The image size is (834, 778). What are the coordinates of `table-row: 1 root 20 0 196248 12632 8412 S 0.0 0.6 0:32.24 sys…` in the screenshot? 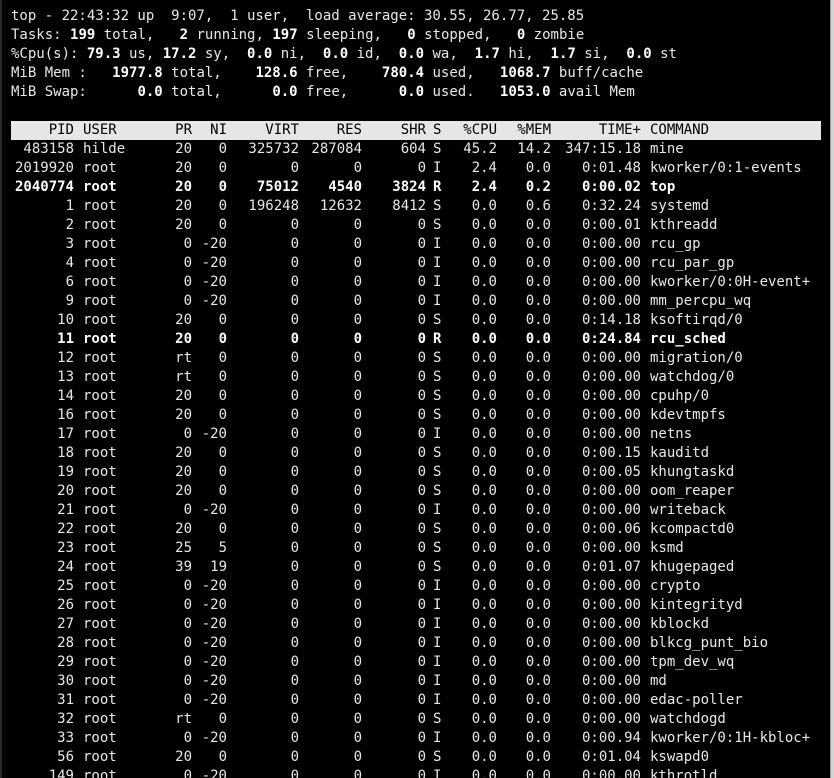 It's located at (415, 206).